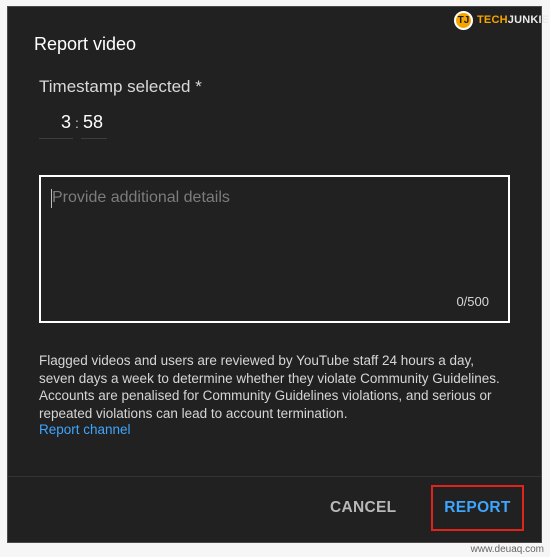  Describe the element at coordinates (492, 20) in the screenshot. I see `brand-name-prefix: TECH` at that location.